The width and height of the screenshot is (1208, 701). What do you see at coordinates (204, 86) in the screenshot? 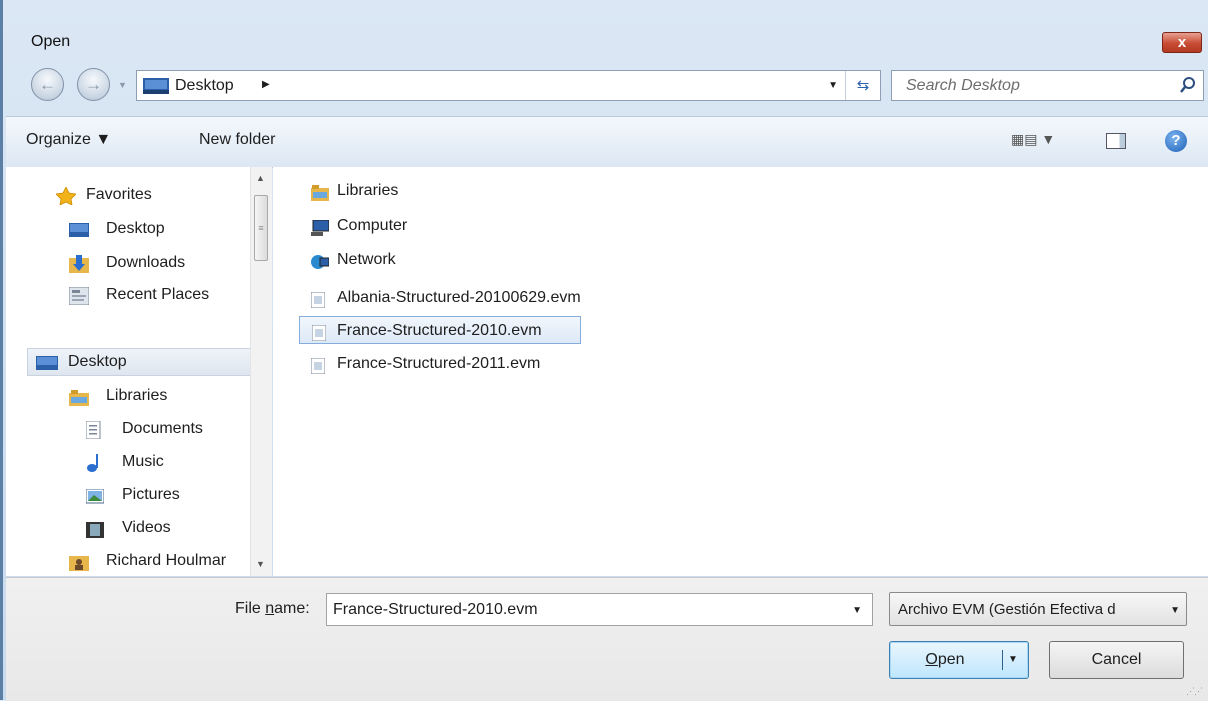
I see `address-location: Desktop` at bounding box center [204, 86].